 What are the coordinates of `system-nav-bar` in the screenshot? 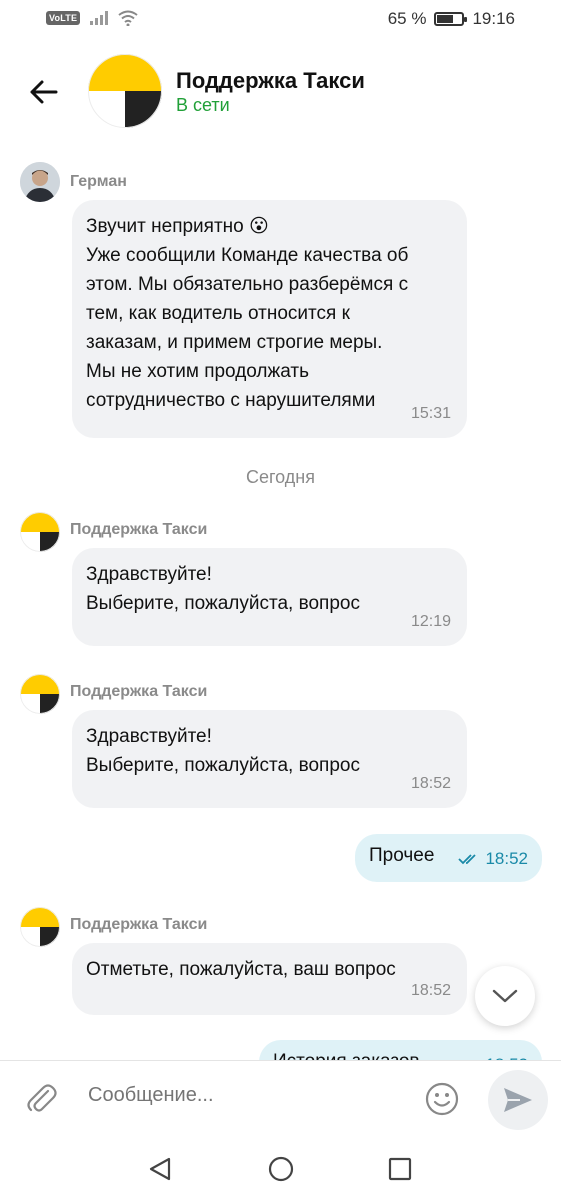 It's located at (280, 1170).